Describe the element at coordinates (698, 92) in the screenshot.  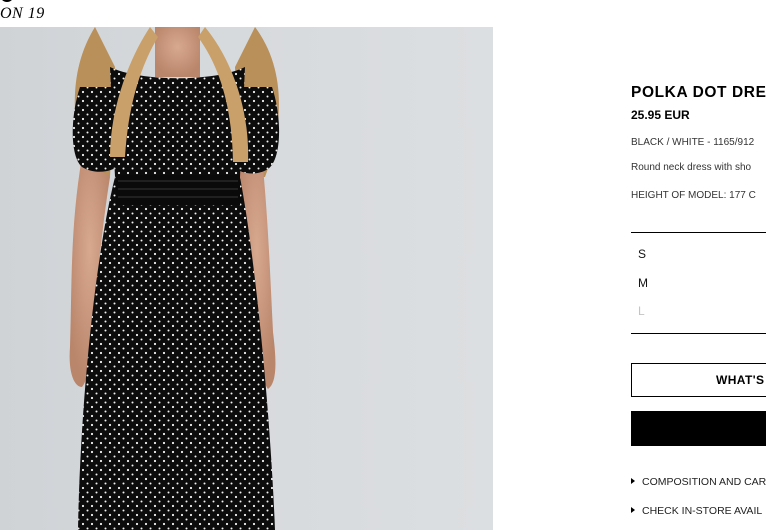
I see `product-title: POLKA DOT DRE` at that location.